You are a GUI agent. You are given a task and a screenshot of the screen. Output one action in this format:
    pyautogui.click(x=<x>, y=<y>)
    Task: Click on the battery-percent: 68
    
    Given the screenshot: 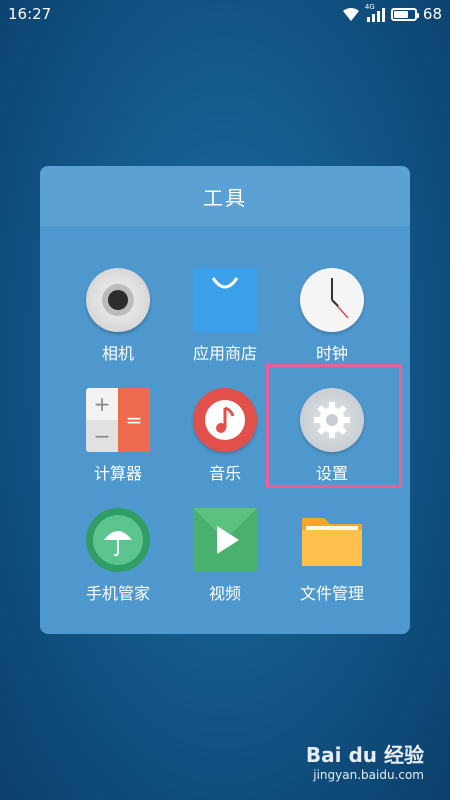 What is the action you would take?
    pyautogui.click(x=432, y=14)
    